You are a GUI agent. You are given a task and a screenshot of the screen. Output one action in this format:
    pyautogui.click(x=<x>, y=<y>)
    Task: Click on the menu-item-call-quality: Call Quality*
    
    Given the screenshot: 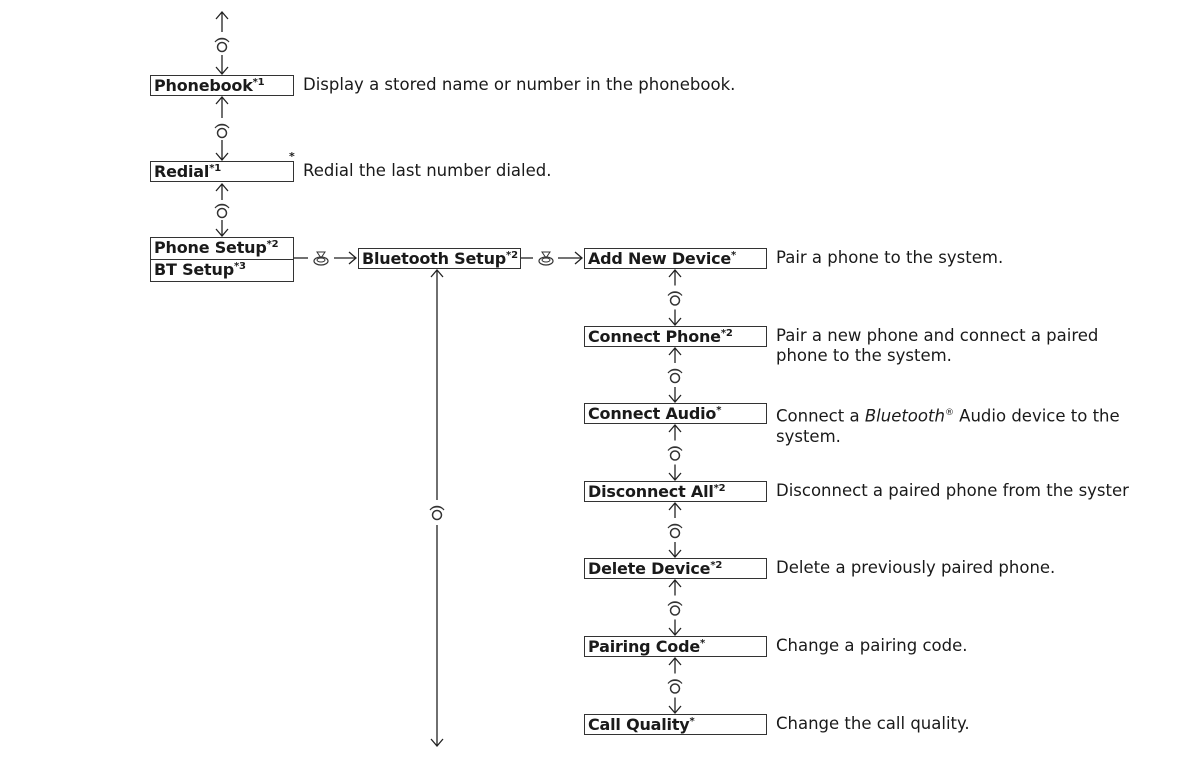 What is the action you would take?
    pyautogui.click(x=675, y=724)
    